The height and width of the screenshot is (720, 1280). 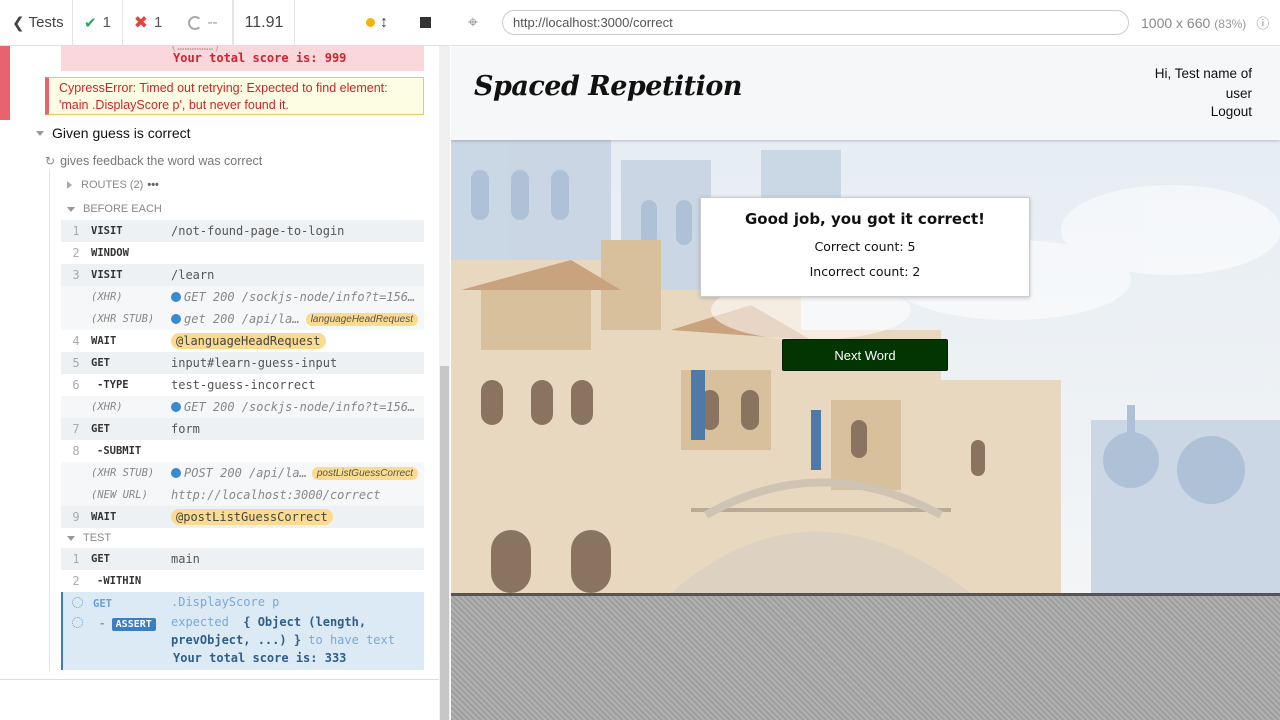 I want to click on command-name: VISIT, so click(x=107, y=275).